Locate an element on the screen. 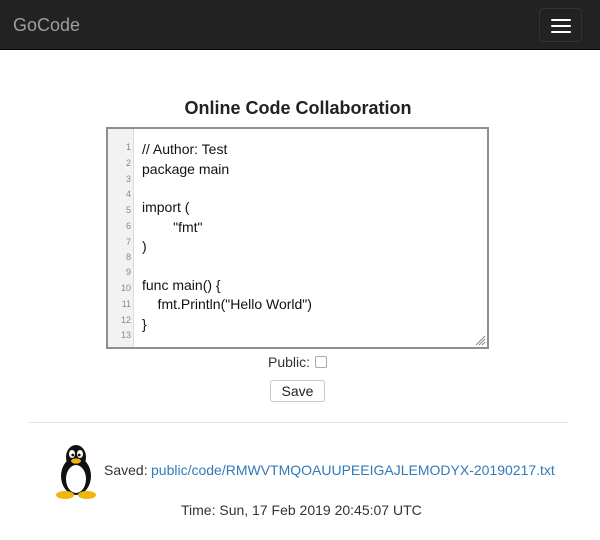 This screenshot has height=540, width=600. public-label: Public: is located at coordinates (289, 362).